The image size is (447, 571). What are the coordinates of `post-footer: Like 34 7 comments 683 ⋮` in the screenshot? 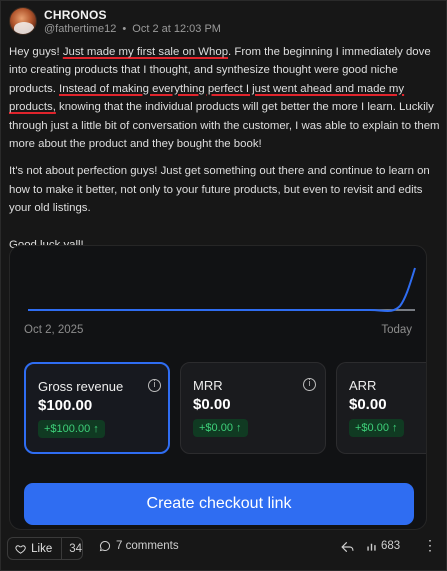 It's located at (224, 549).